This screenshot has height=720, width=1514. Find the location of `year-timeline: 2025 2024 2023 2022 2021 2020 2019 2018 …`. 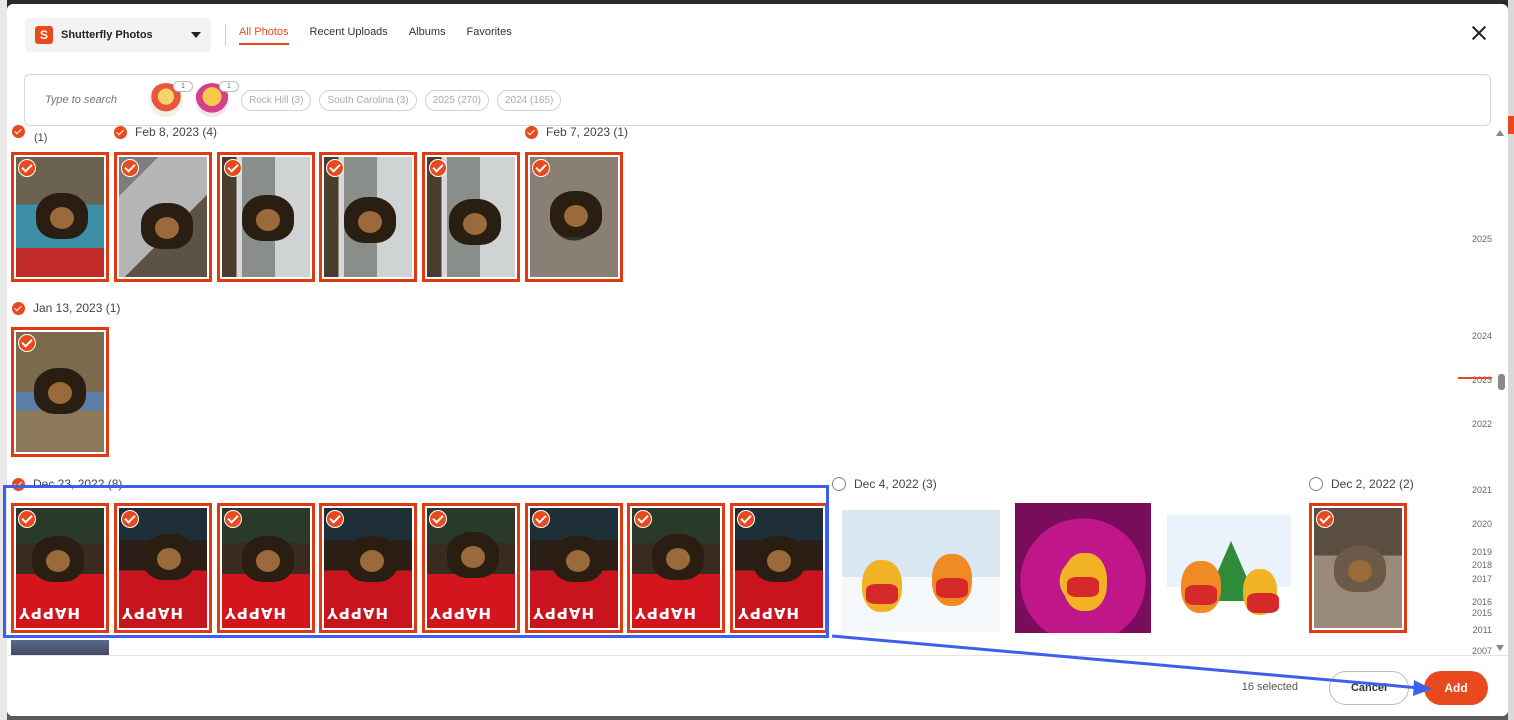

year-timeline: 2025 2024 2023 2022 2021 2020 2019 2018 … is located at coordinates (1478, 388).